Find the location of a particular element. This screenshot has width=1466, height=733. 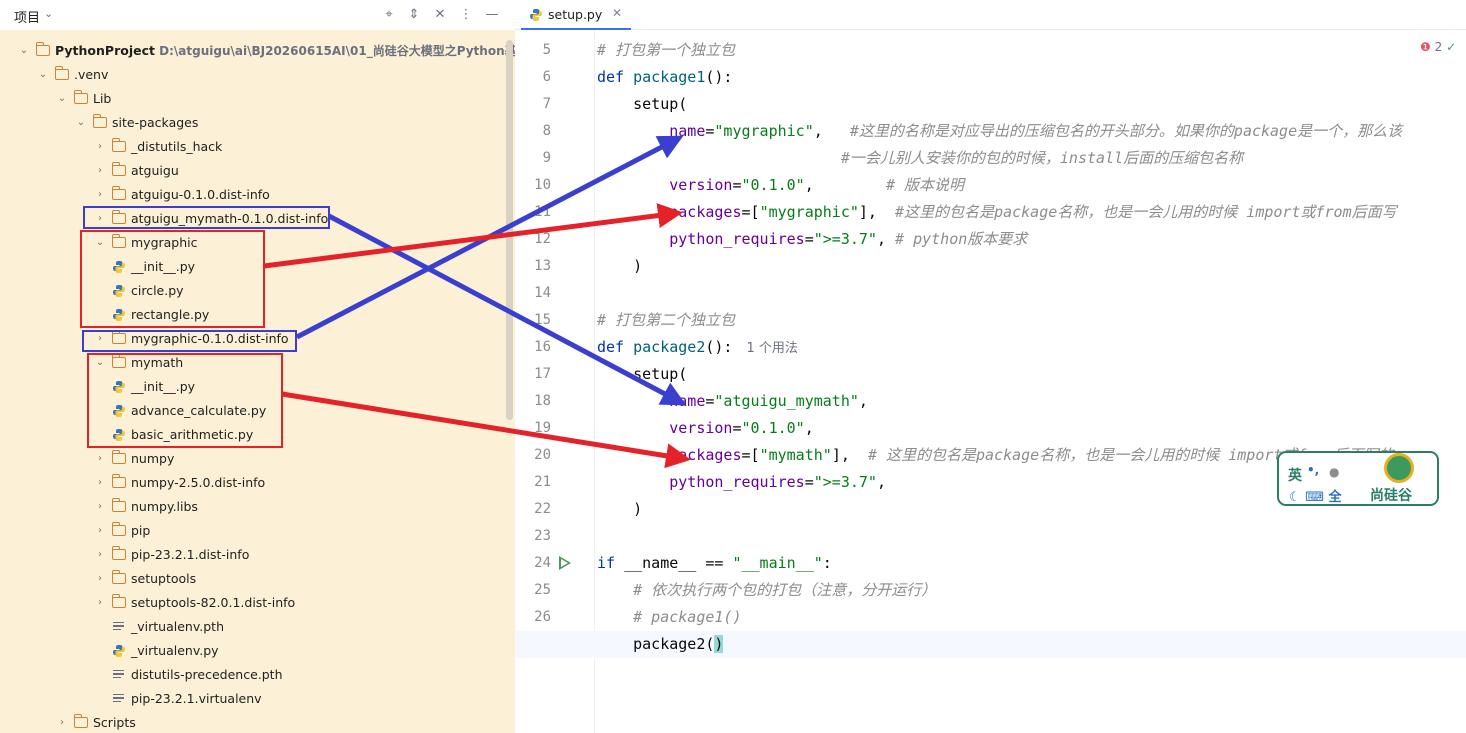

tree-item: ⌄ mygraphic is located at coordinates (257, 243).